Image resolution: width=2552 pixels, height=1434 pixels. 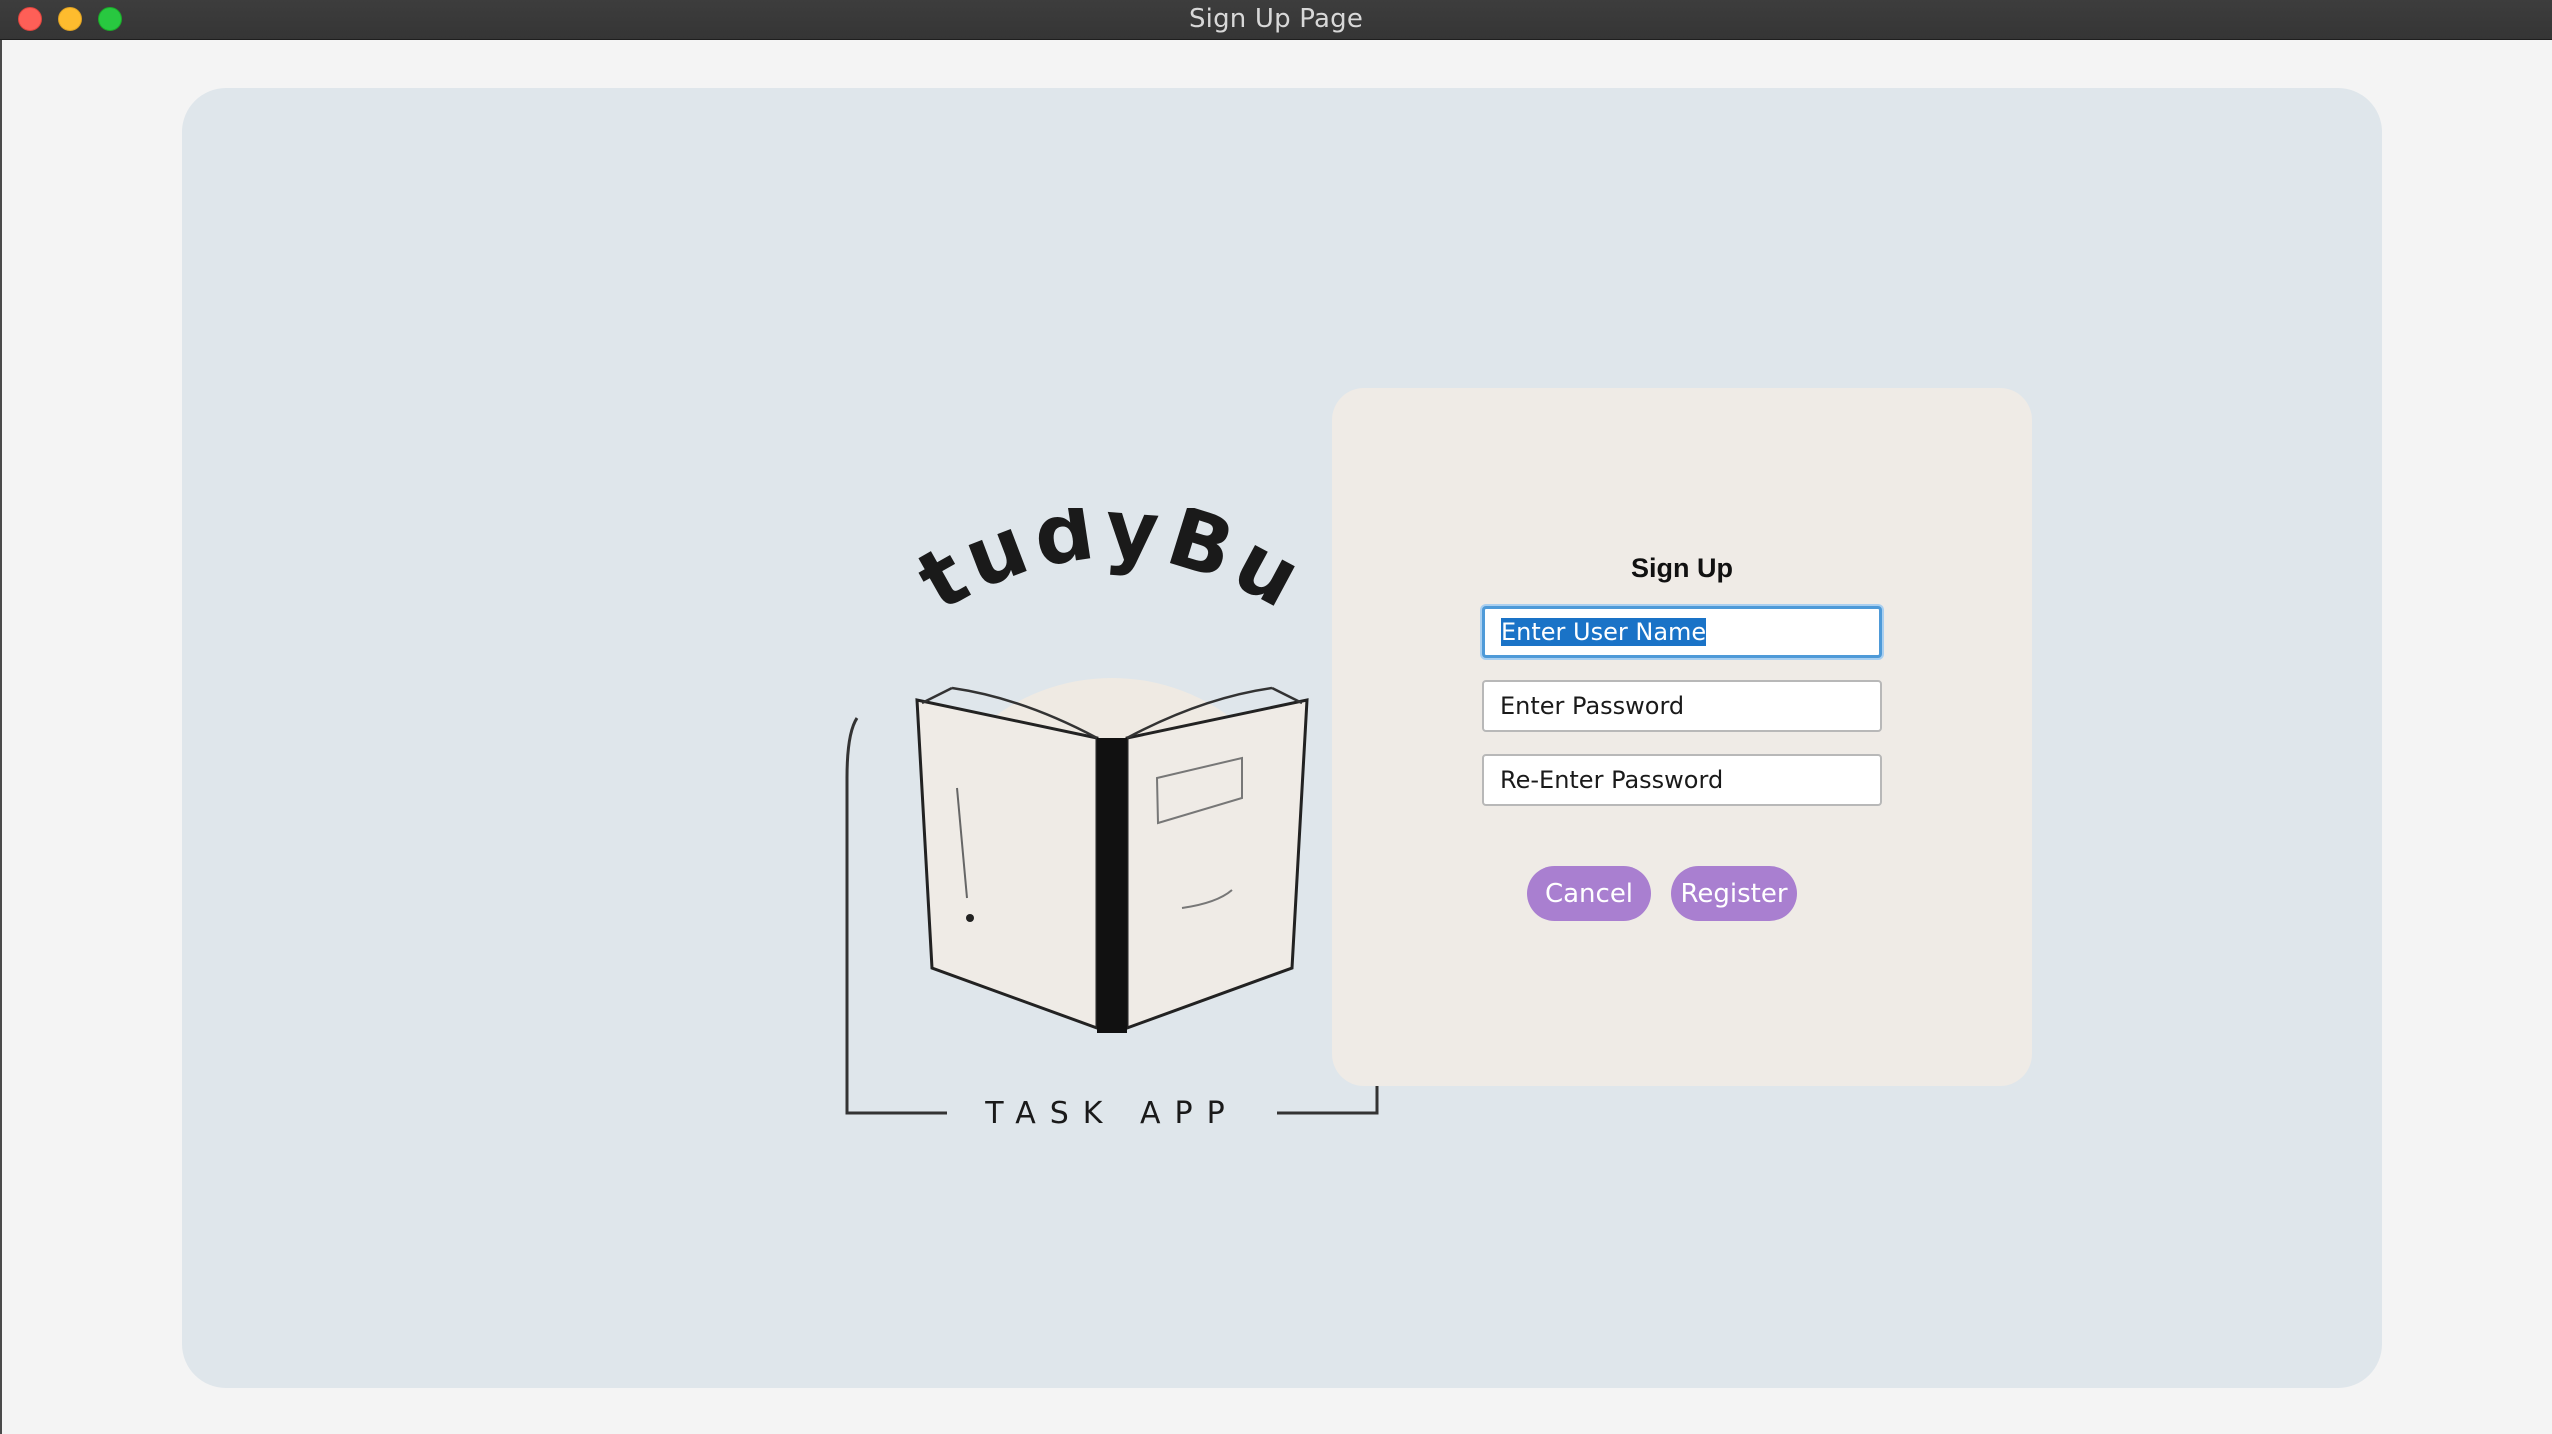 I want to click on reenter-password-field: Re-Enter Password, so click(x=1682, y=780).